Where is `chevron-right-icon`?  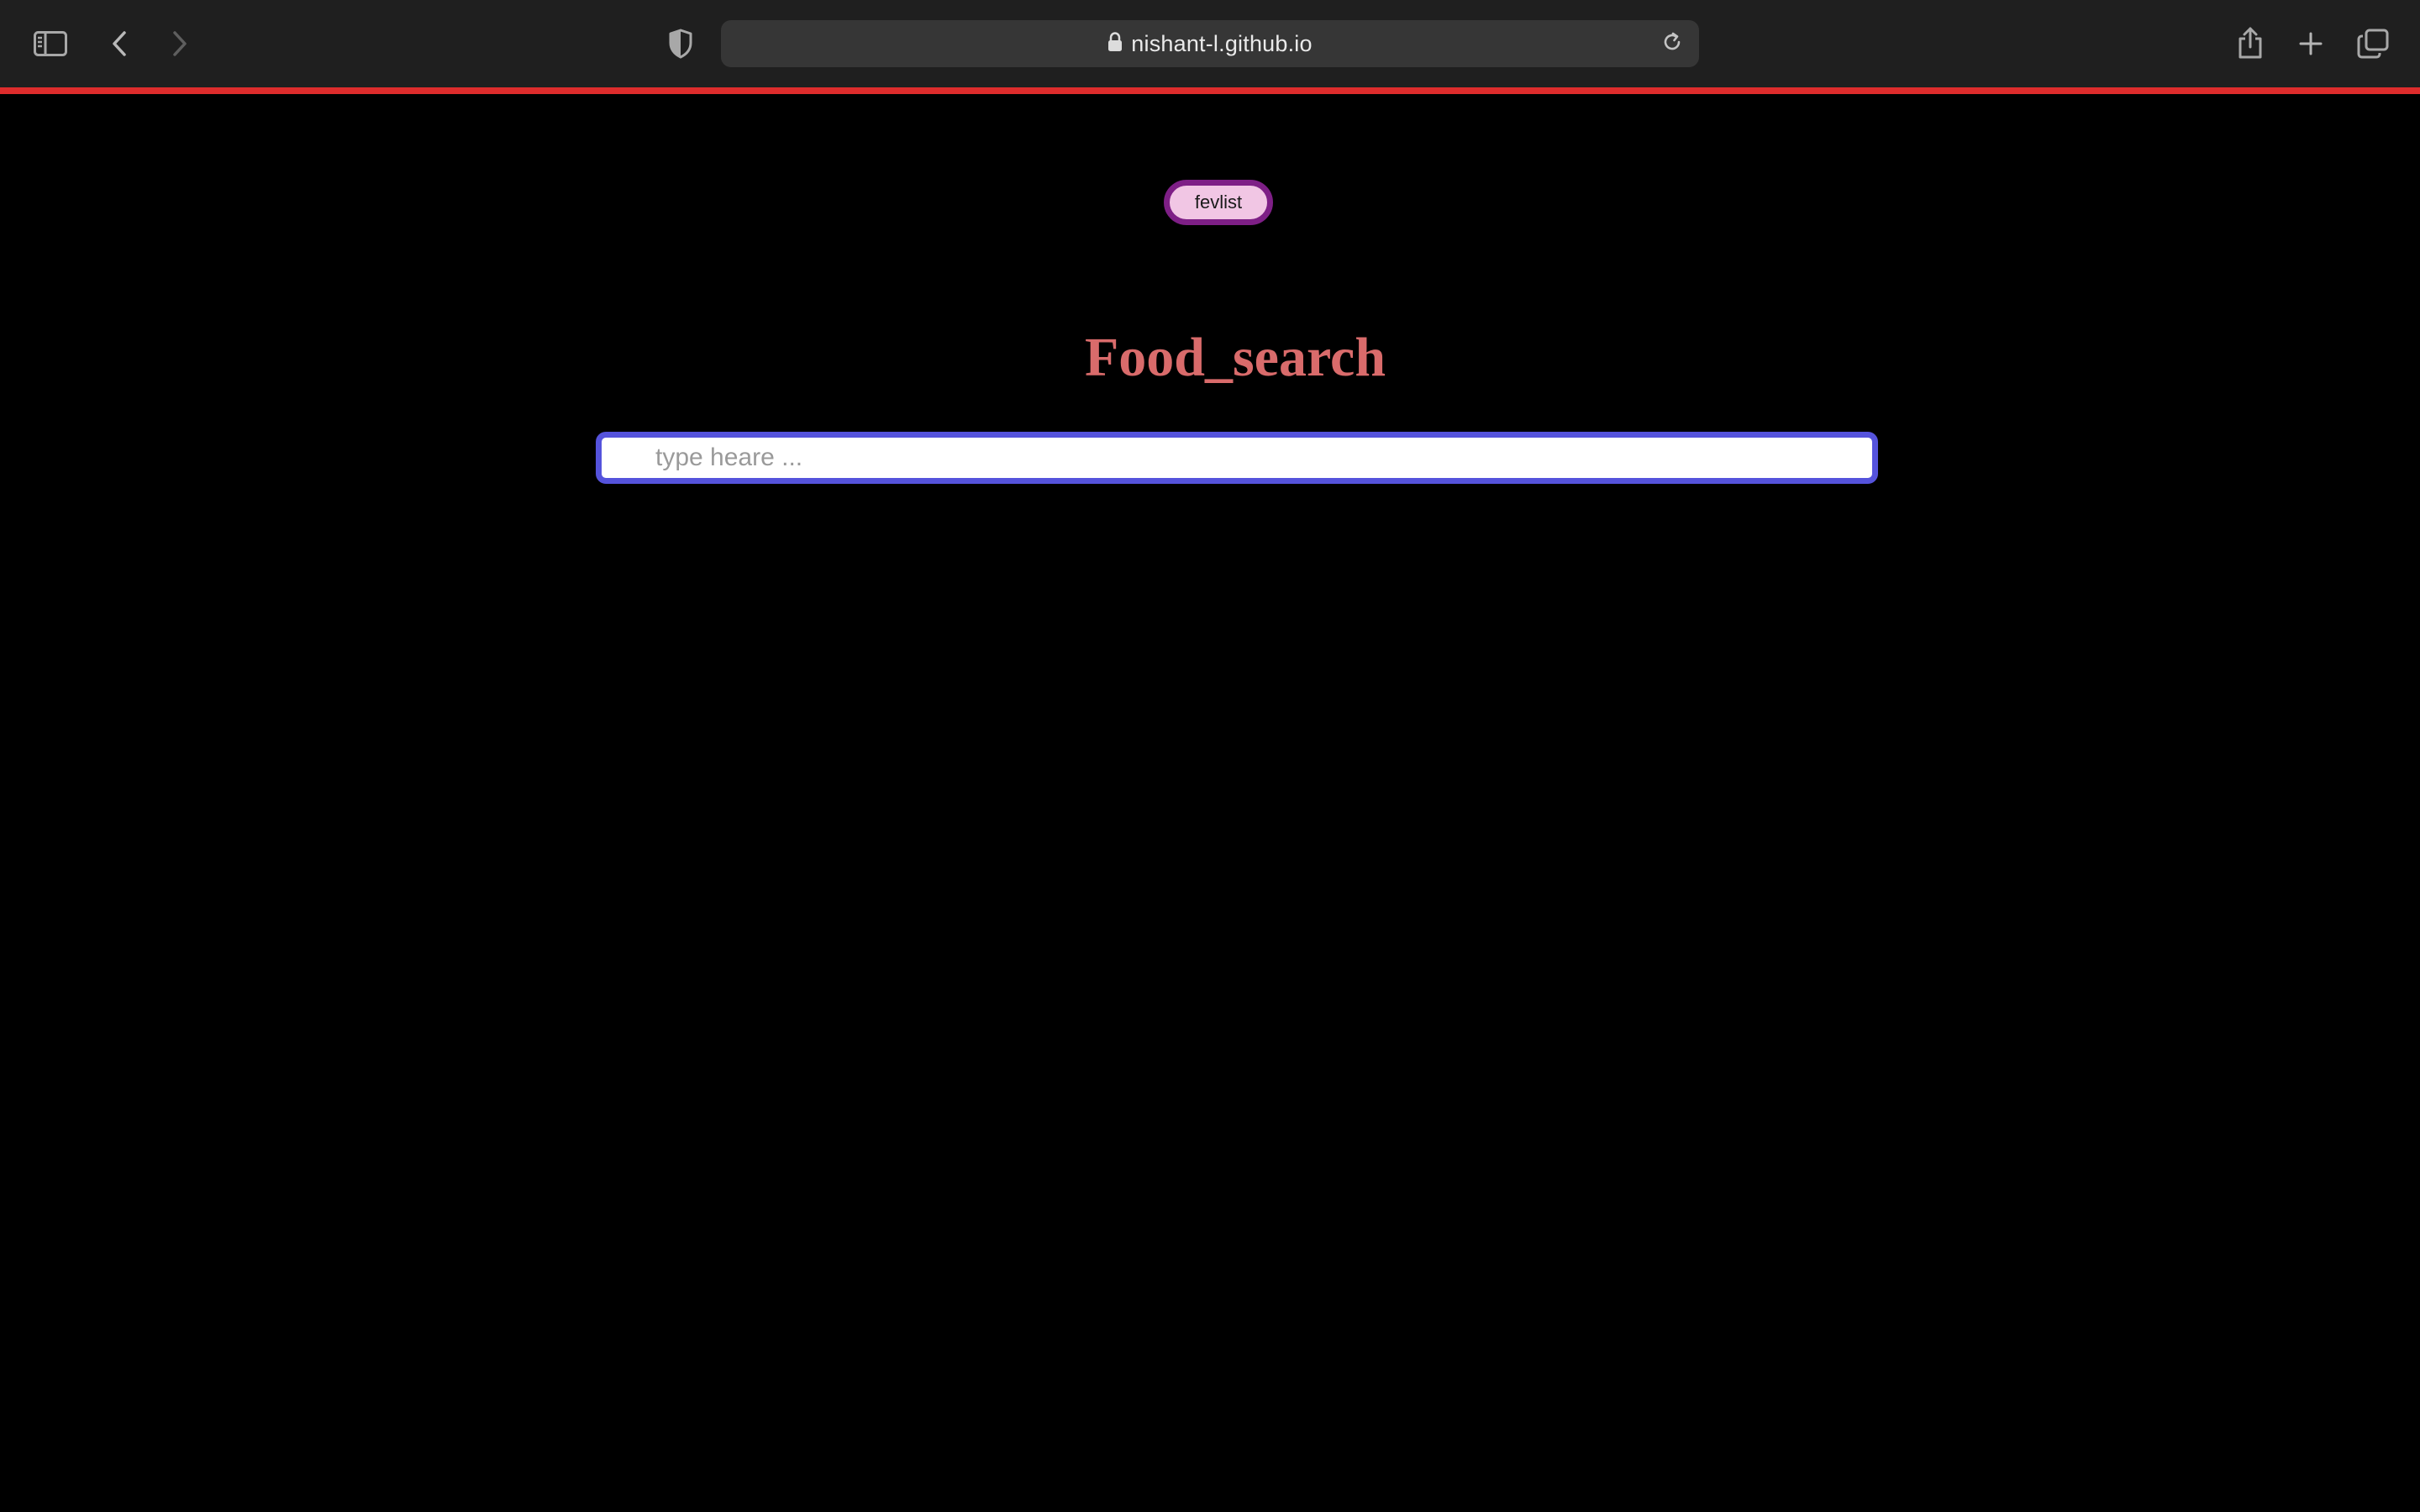
chevron-right-icon is located at coordinates (180, 43).